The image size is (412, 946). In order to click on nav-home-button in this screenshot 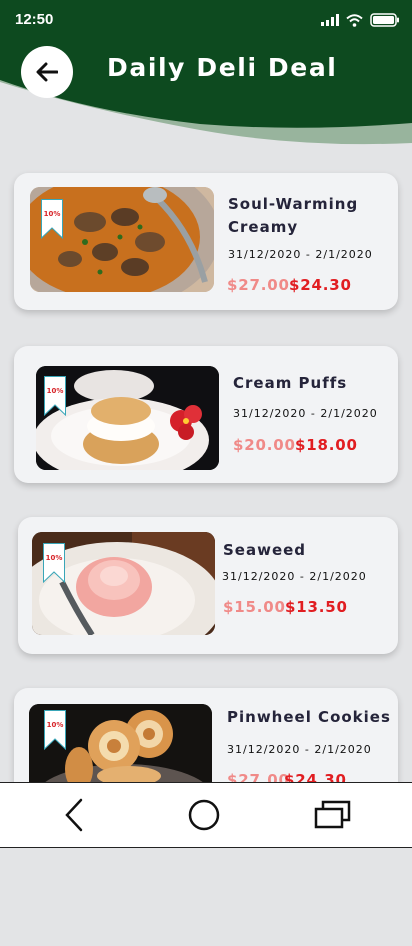, I will do `click(204, 815)`.